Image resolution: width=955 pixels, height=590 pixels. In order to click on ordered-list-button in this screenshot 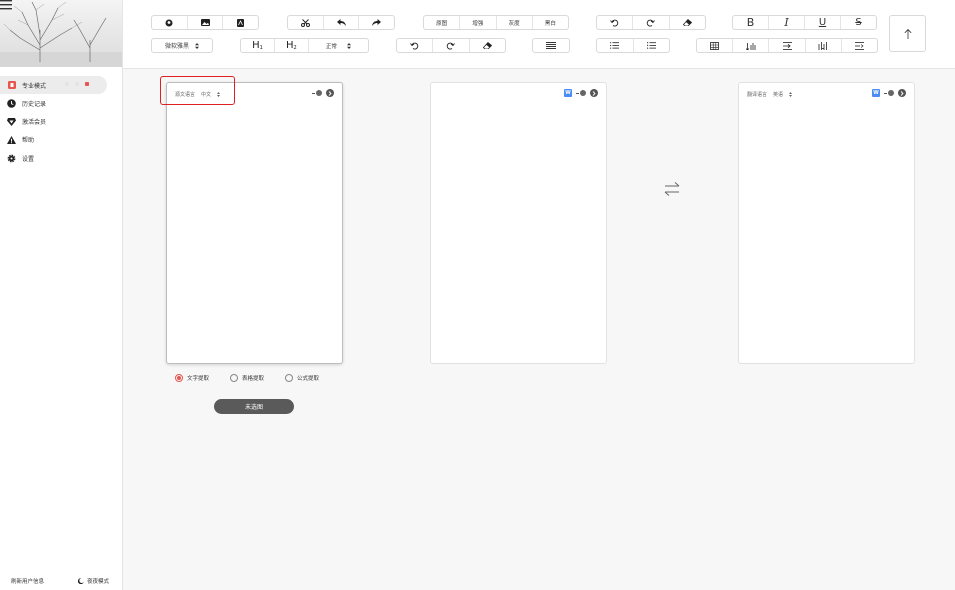, I will do `click(615, 45)`.